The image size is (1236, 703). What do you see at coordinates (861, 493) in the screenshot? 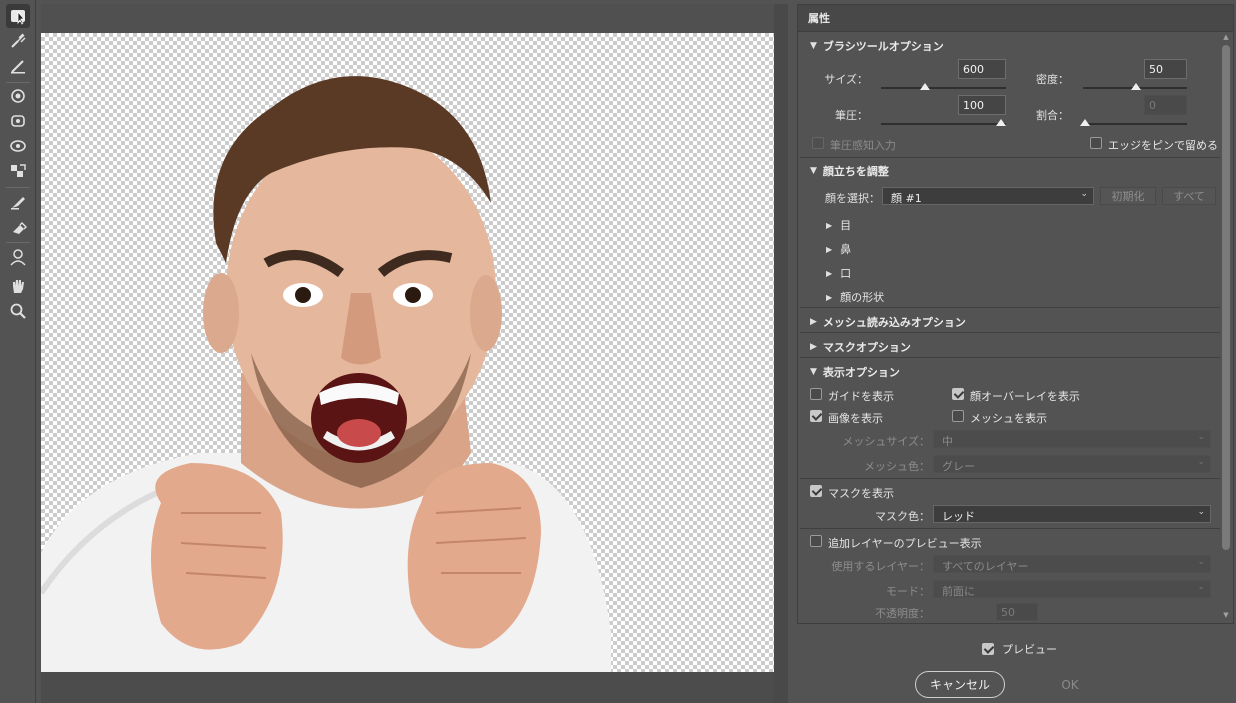
I see `show-mask-label: マスクを表示` at bounding box center [861, 493].